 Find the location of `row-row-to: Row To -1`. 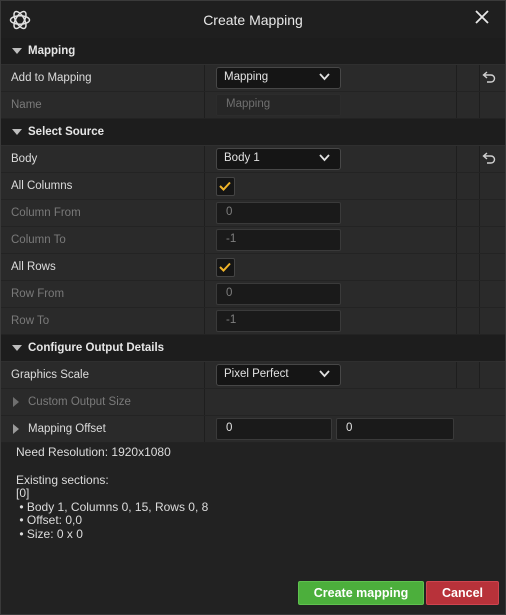

row-row-to: Row To -1 is located at coordinates (253, 321).